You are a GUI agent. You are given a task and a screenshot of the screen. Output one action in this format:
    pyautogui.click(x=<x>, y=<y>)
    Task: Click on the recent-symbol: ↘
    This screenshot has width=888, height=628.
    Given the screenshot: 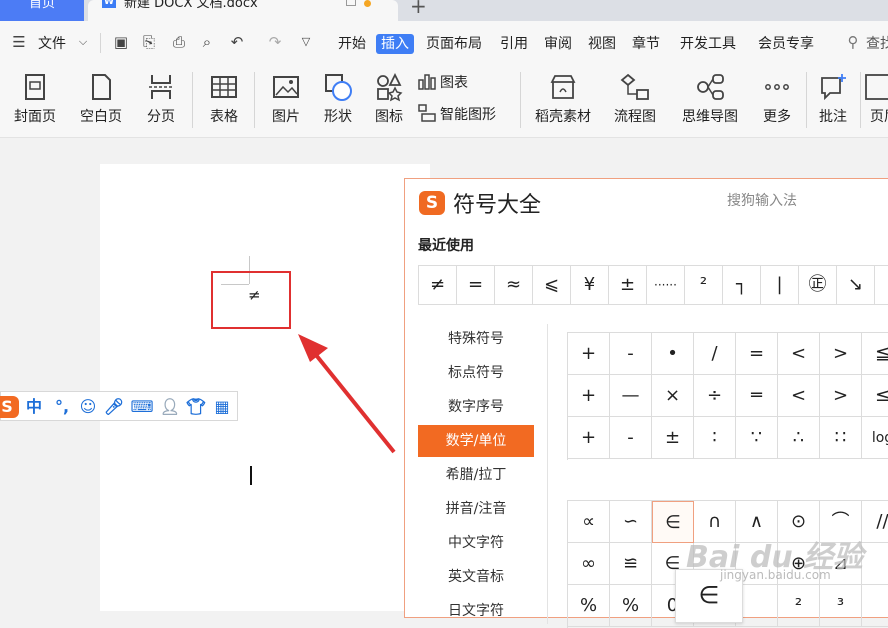 What is the action you would take?
    pyautogui.click(x=856, y=285)
    